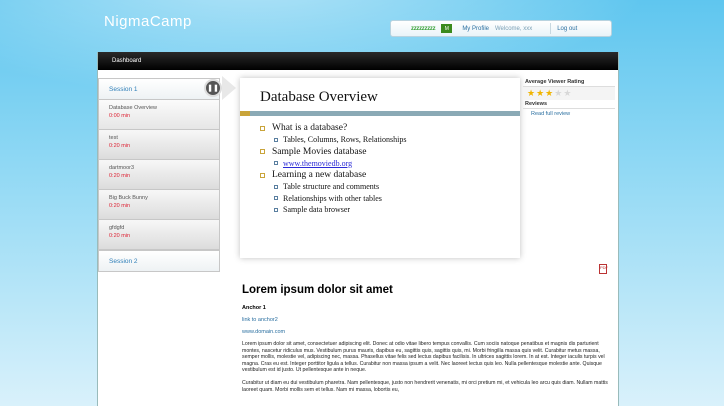  What do you see at coordinates (310, 128) in the screenshot?
I see `slide-bullet-text: What is a database?` at bounding box center [310, 128].